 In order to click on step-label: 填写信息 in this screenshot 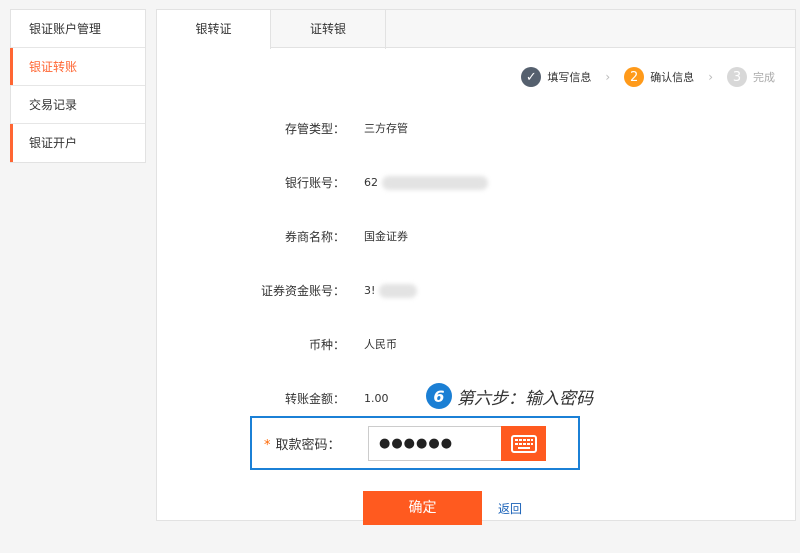, I will do `click(569, 77)`.